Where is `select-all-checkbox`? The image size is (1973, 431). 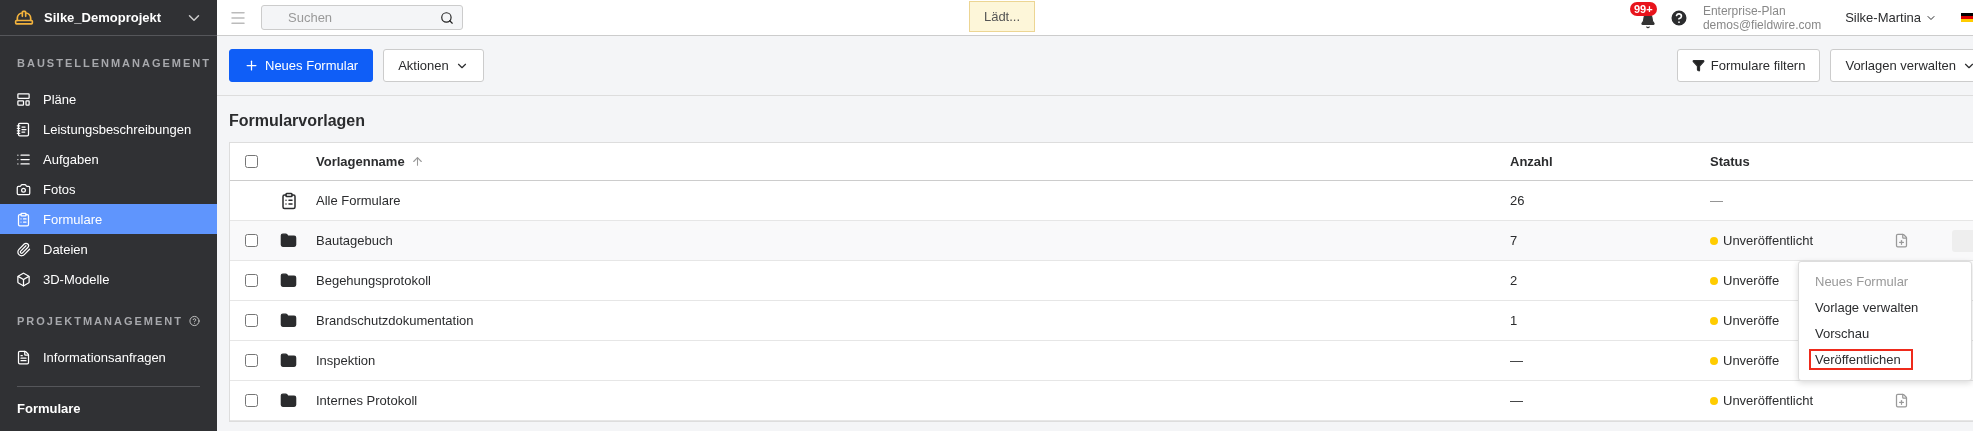 select-all-checkbox is located at coordinates (251, 161).